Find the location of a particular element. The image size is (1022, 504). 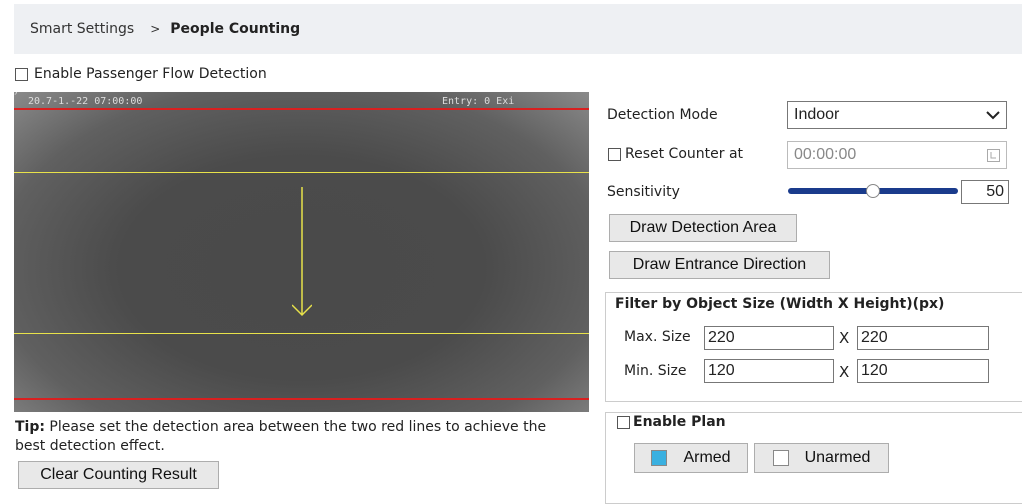

enable-plan-row: Enable Plan is located at coordinates (671, 422).